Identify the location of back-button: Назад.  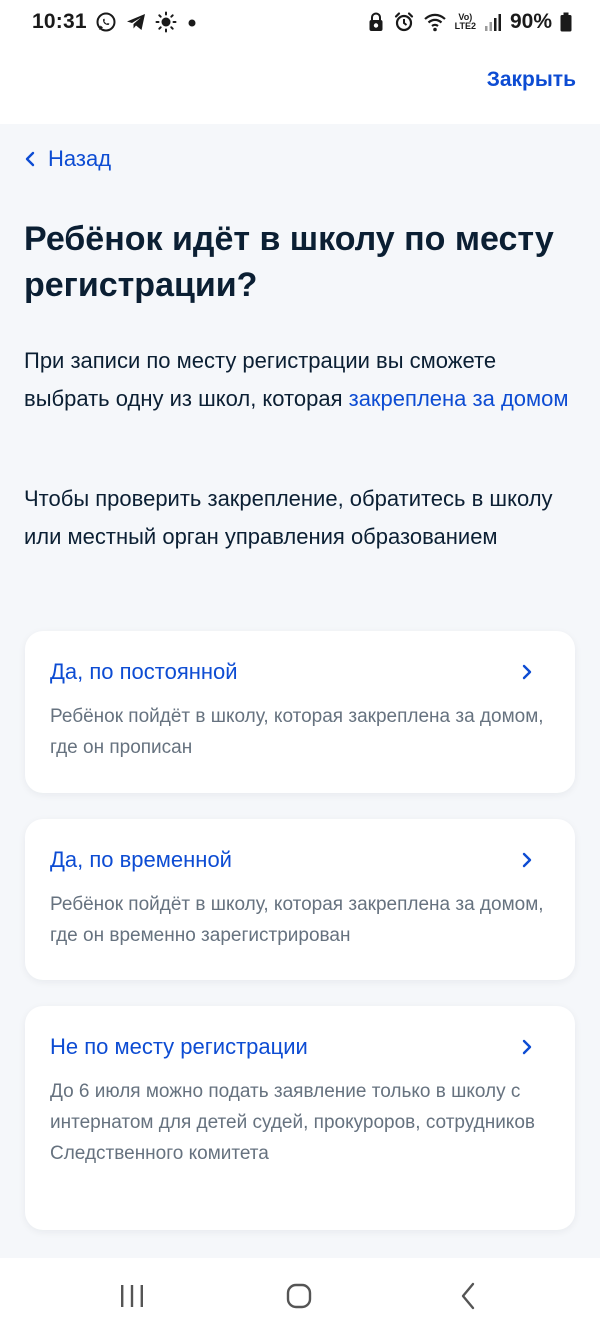
(67, 159).